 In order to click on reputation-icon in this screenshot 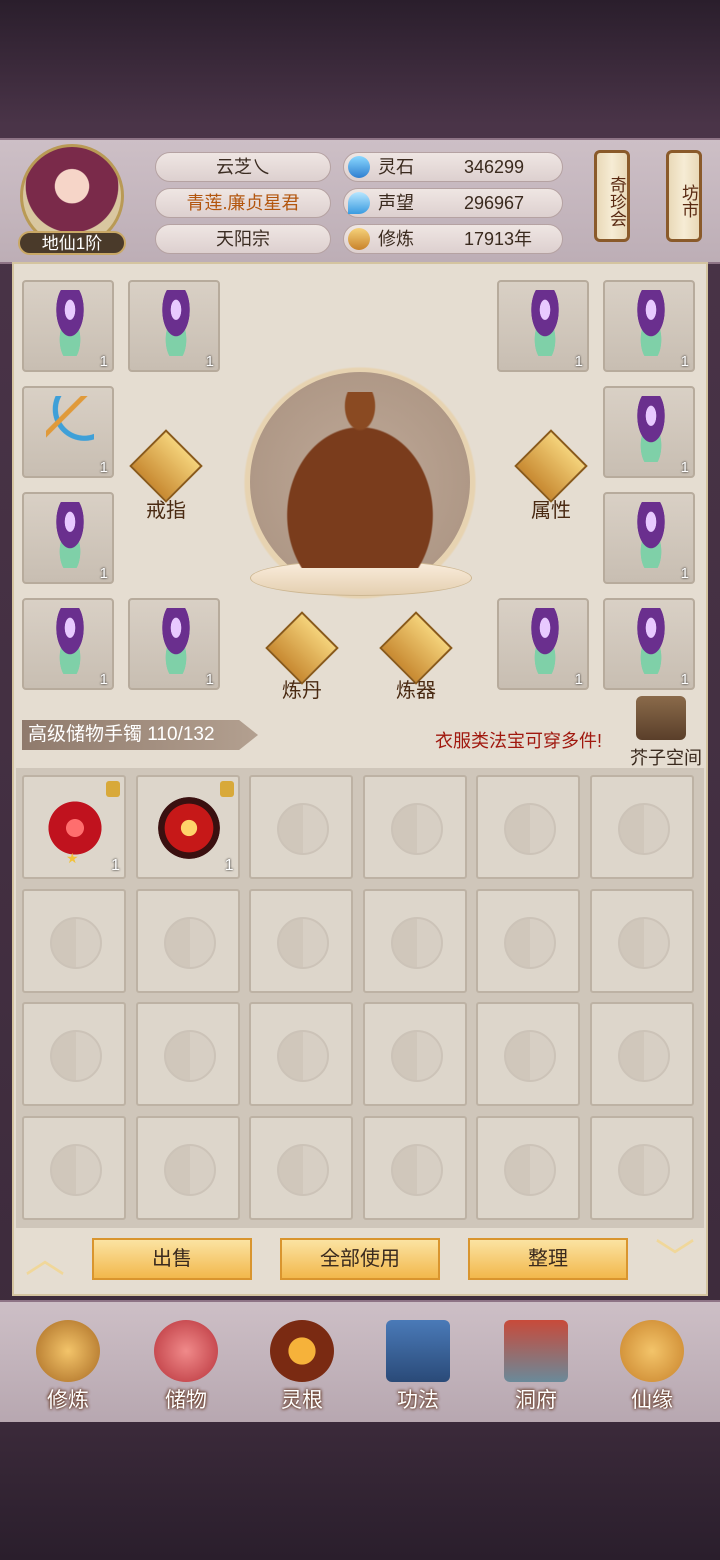, I will do `click(359, 203)`.